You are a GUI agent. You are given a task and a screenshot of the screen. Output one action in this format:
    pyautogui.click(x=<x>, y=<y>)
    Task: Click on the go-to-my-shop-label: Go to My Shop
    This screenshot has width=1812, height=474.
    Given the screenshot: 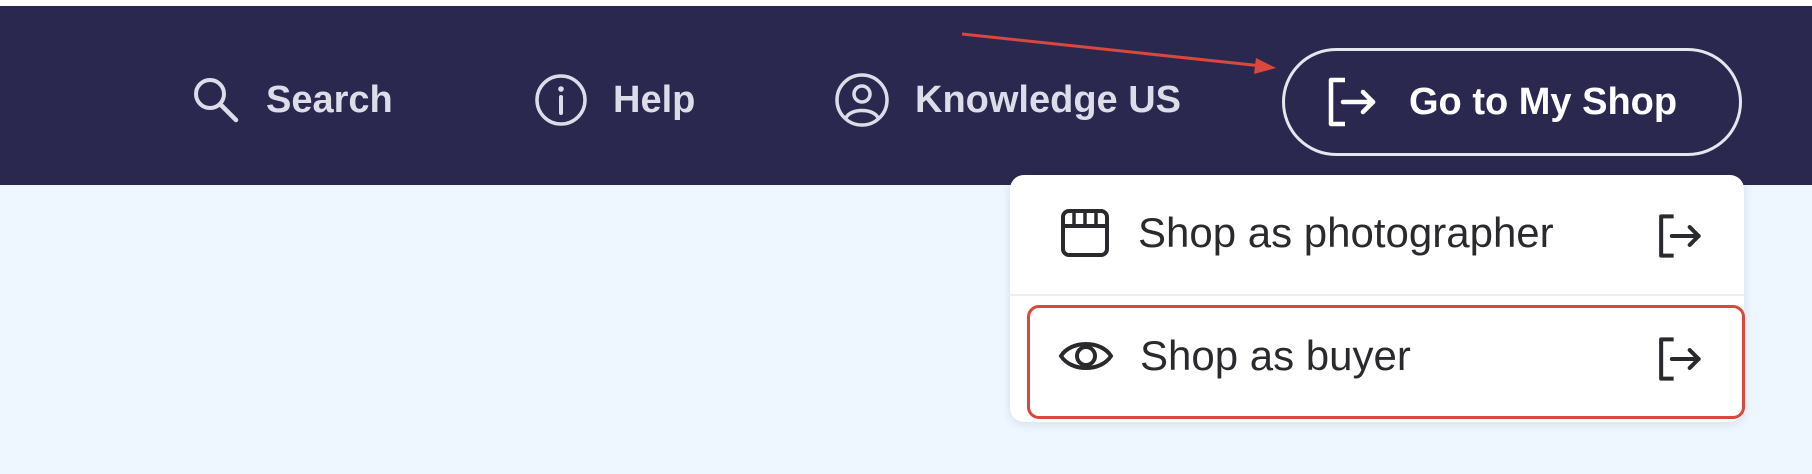 What is the action you would take?
    pyautogui.click(x=1543, y=101)
    